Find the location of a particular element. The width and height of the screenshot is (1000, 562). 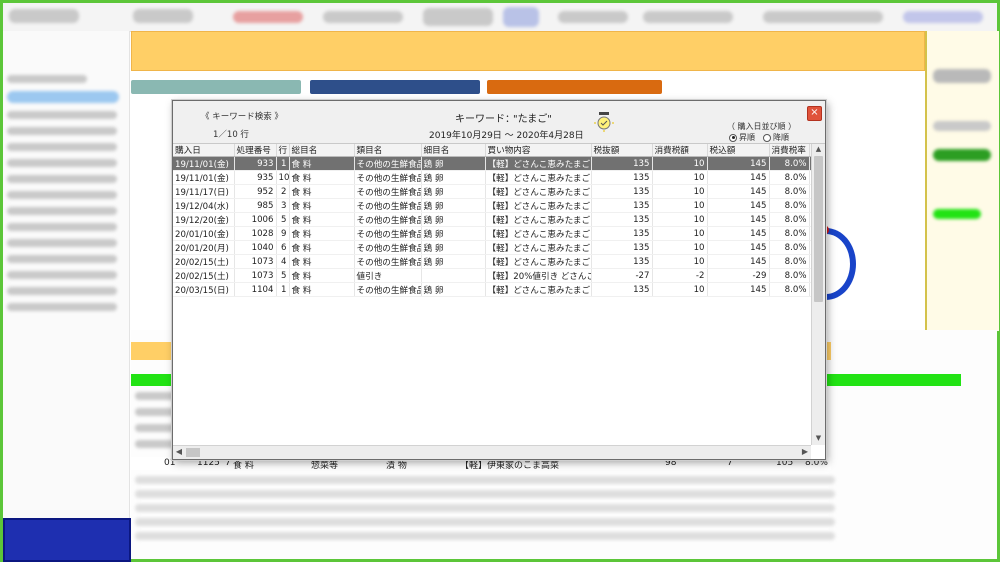

col-tax: 消費税額 is located at coordinates (680, 150).